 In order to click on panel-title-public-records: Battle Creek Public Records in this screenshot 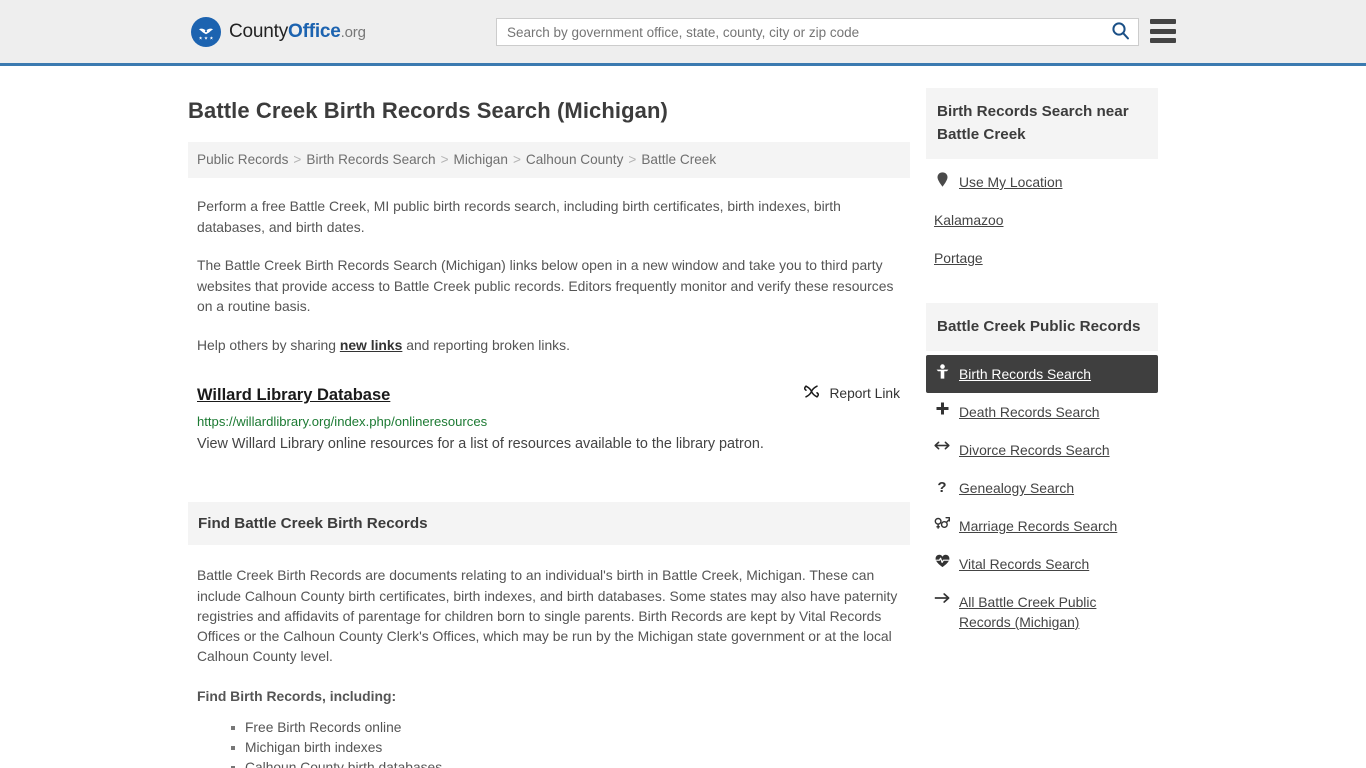, I will do `click(1042, 327)`.